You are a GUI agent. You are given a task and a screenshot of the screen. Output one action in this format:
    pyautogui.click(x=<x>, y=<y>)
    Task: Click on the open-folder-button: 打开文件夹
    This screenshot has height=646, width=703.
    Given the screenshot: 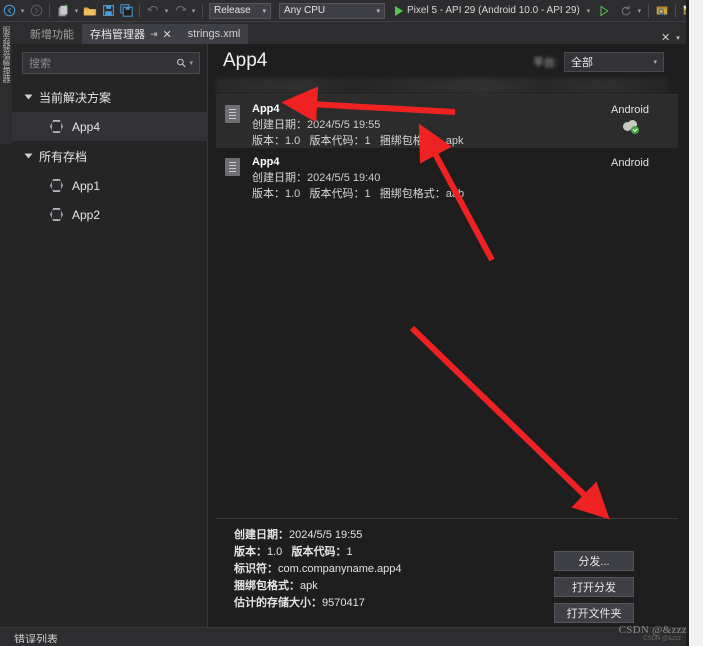 What is the action you would take?
    pyautogui.click(x=594, y=613)
    